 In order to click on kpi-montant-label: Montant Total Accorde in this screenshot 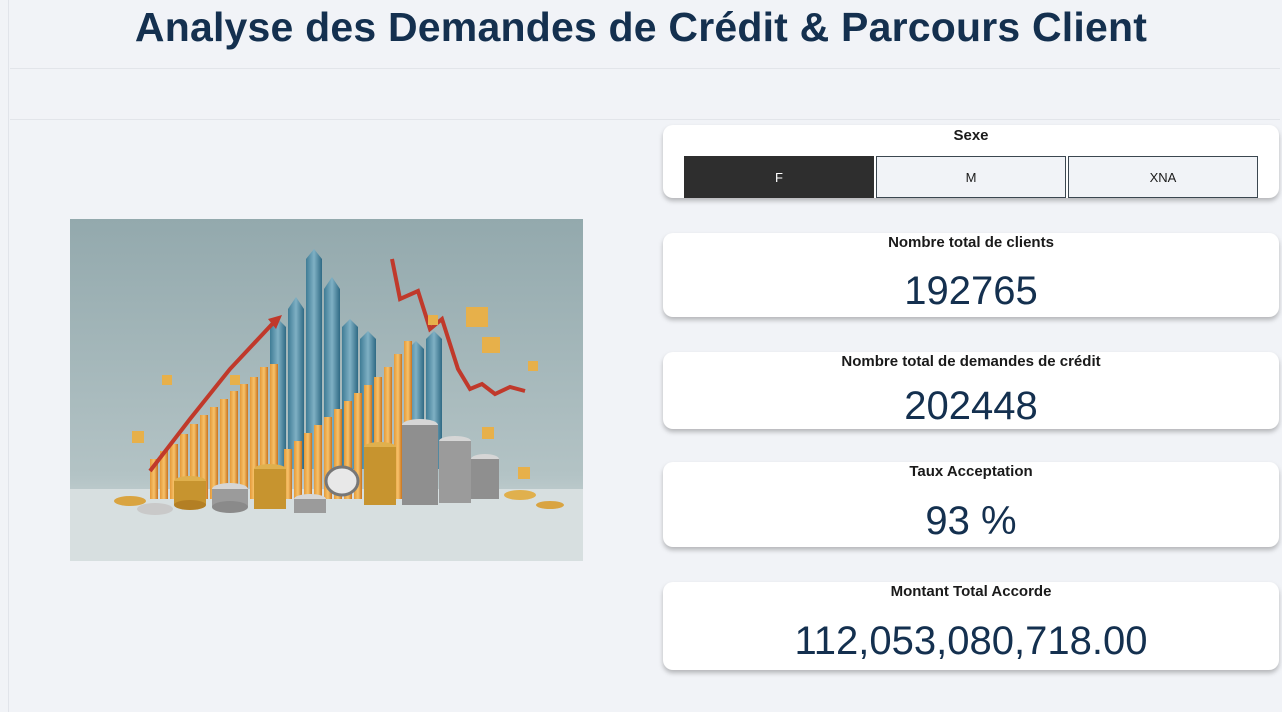, I will do `click(971, 591)`.